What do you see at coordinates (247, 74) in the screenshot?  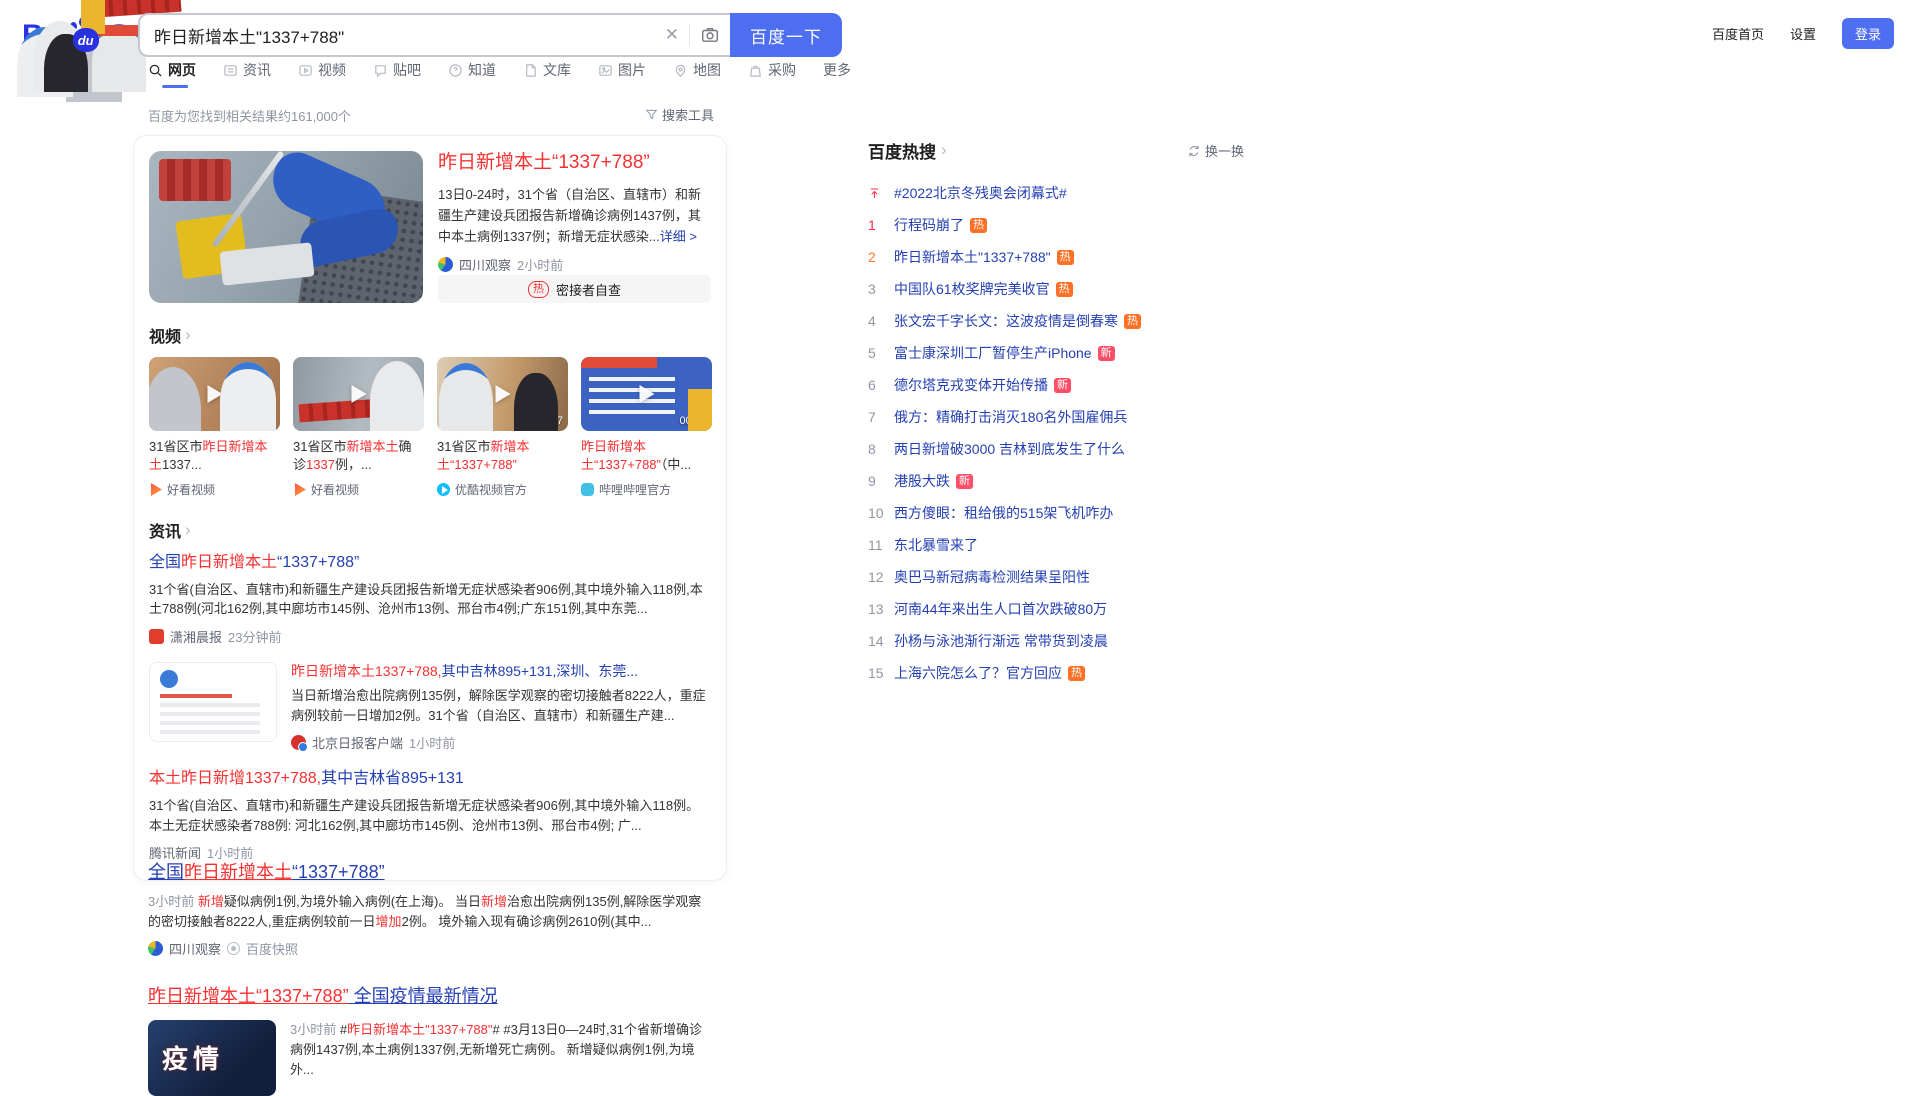 I see `tab-news: 资讯` at bounding box center [247, 74].